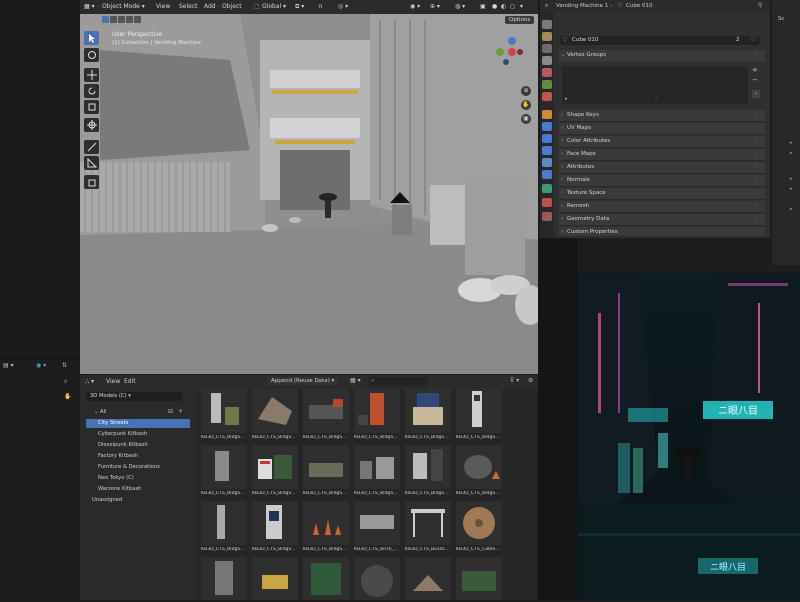  I want to click on catalog-city-streets: City Streets, so click(138, 423).